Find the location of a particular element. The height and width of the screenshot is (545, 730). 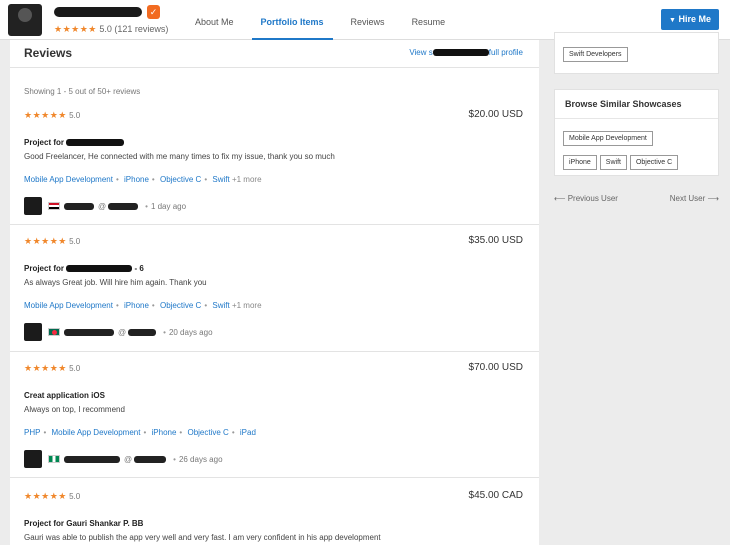

reviewer-info: @ • 26 days ago is located at coordinates (123, 459).